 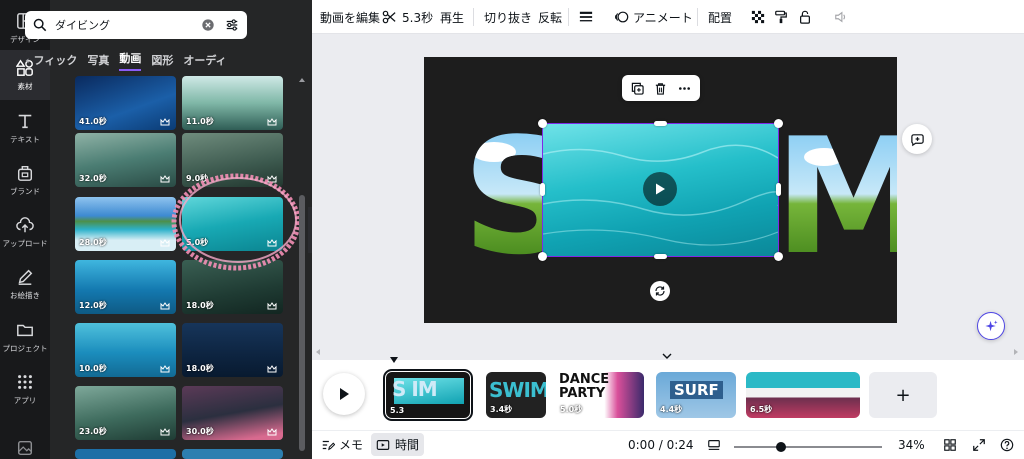 What do you see at coordinates (232, 413) in the screenshot?
I see `video-thumbnail: 30.0秒` at bounding box center [232, 413].